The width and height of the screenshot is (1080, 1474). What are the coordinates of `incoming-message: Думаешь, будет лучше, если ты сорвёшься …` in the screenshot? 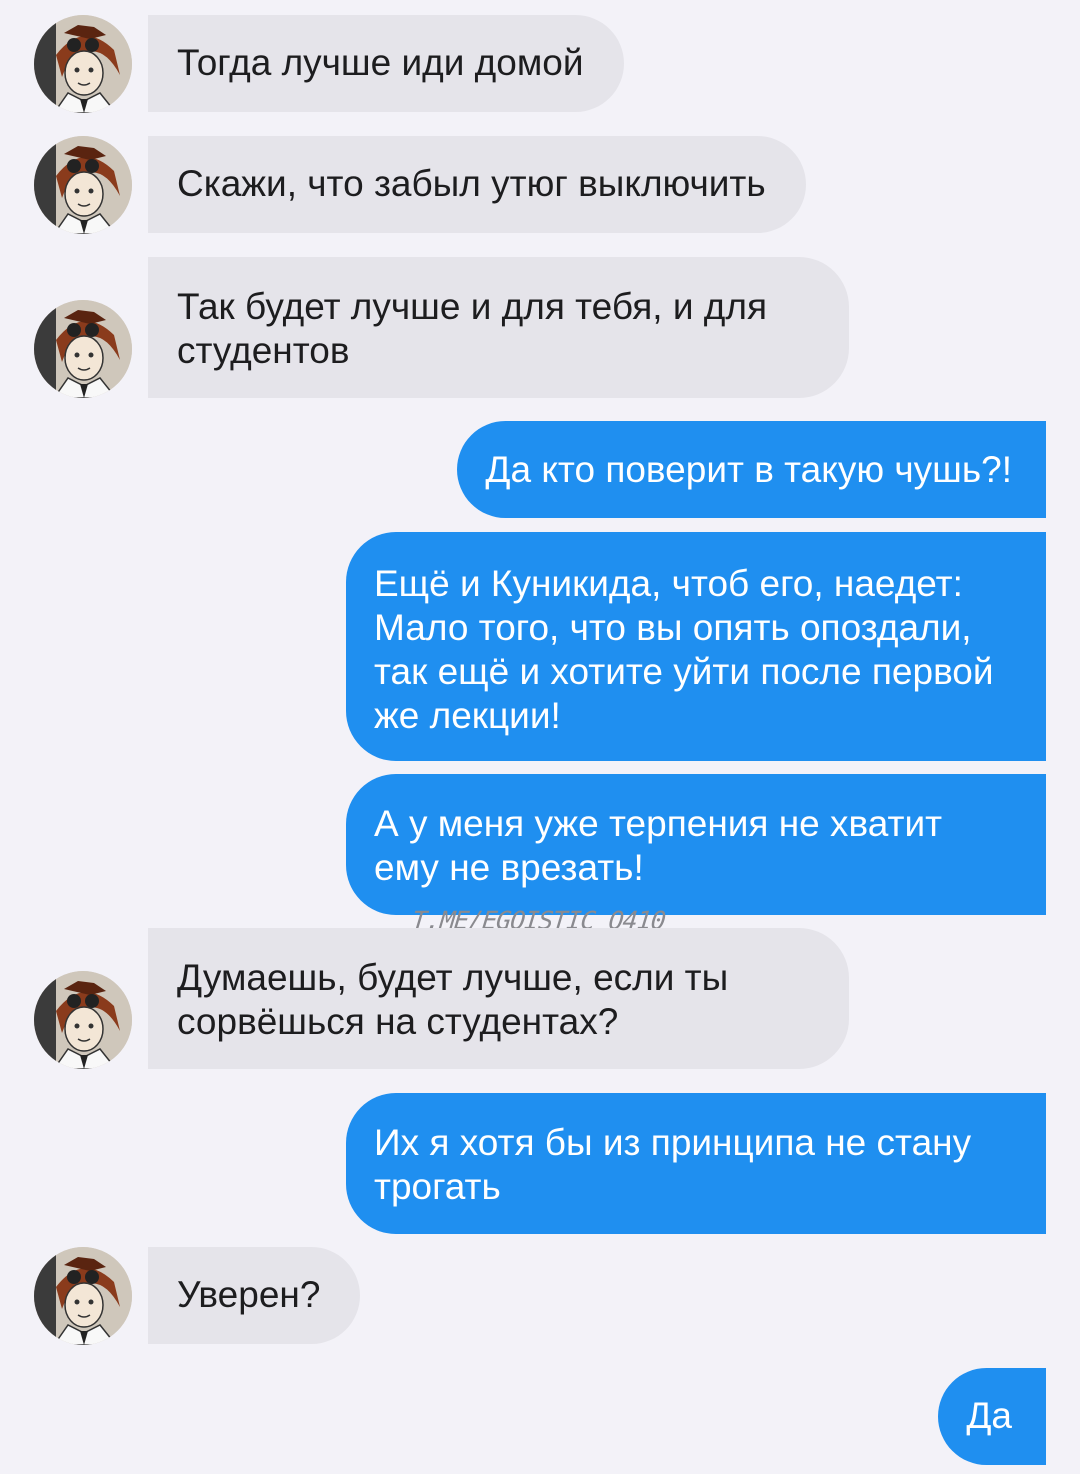 It's located at (498, 998).